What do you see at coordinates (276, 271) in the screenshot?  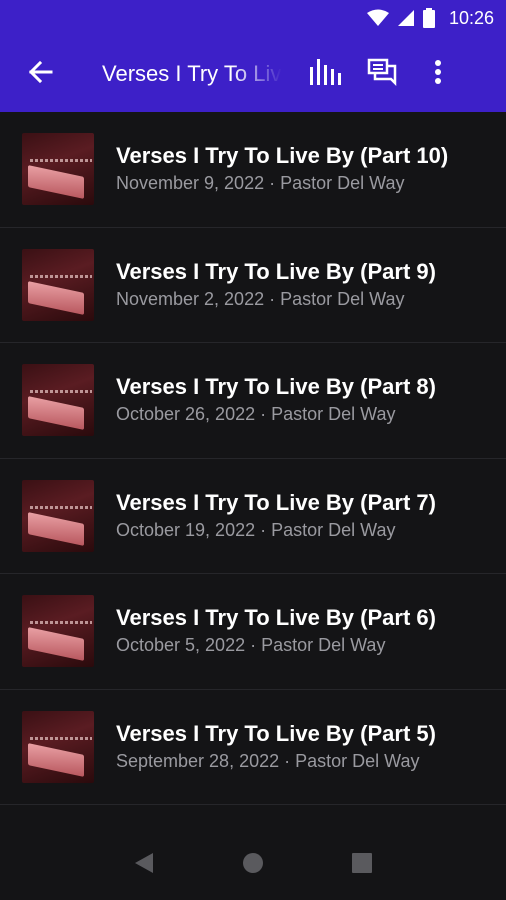 I see `episode-title: Verses I Try To Live By (Part 9)` at bounding box center [276, 271].